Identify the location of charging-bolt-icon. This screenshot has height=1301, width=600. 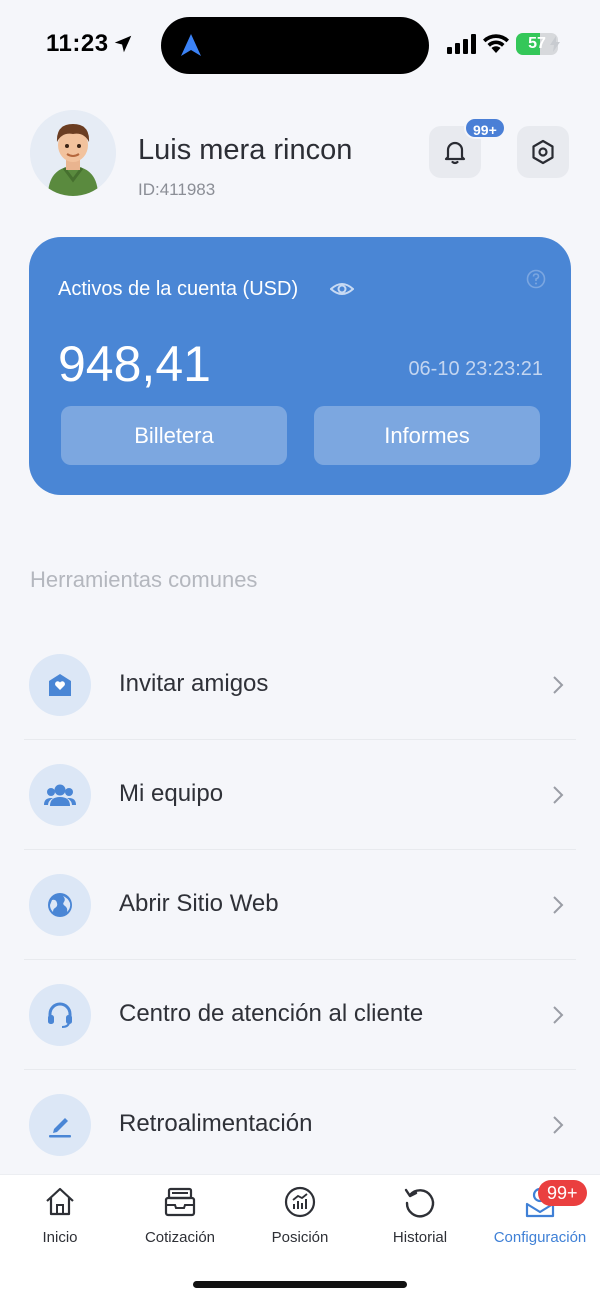
(555, 44).